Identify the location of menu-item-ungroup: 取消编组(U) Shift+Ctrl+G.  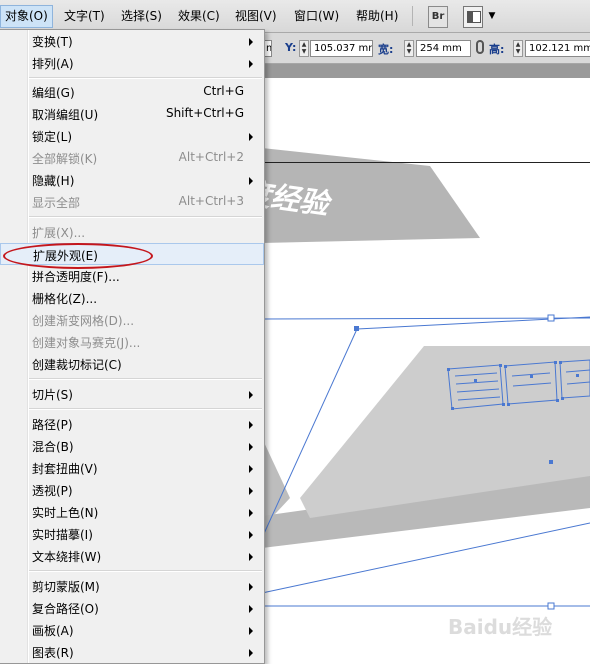
(132, 114).